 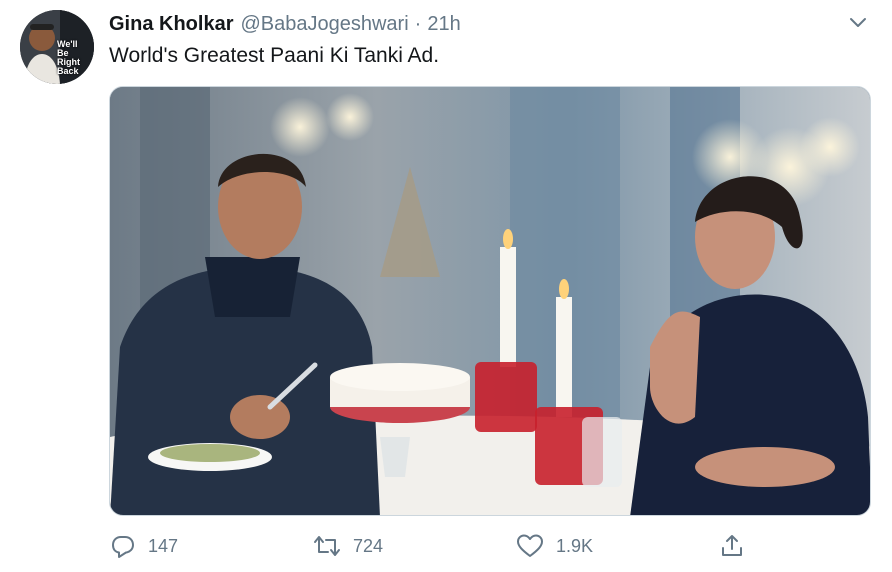 I want to click on reply-icon, so click(x=123, y=546).